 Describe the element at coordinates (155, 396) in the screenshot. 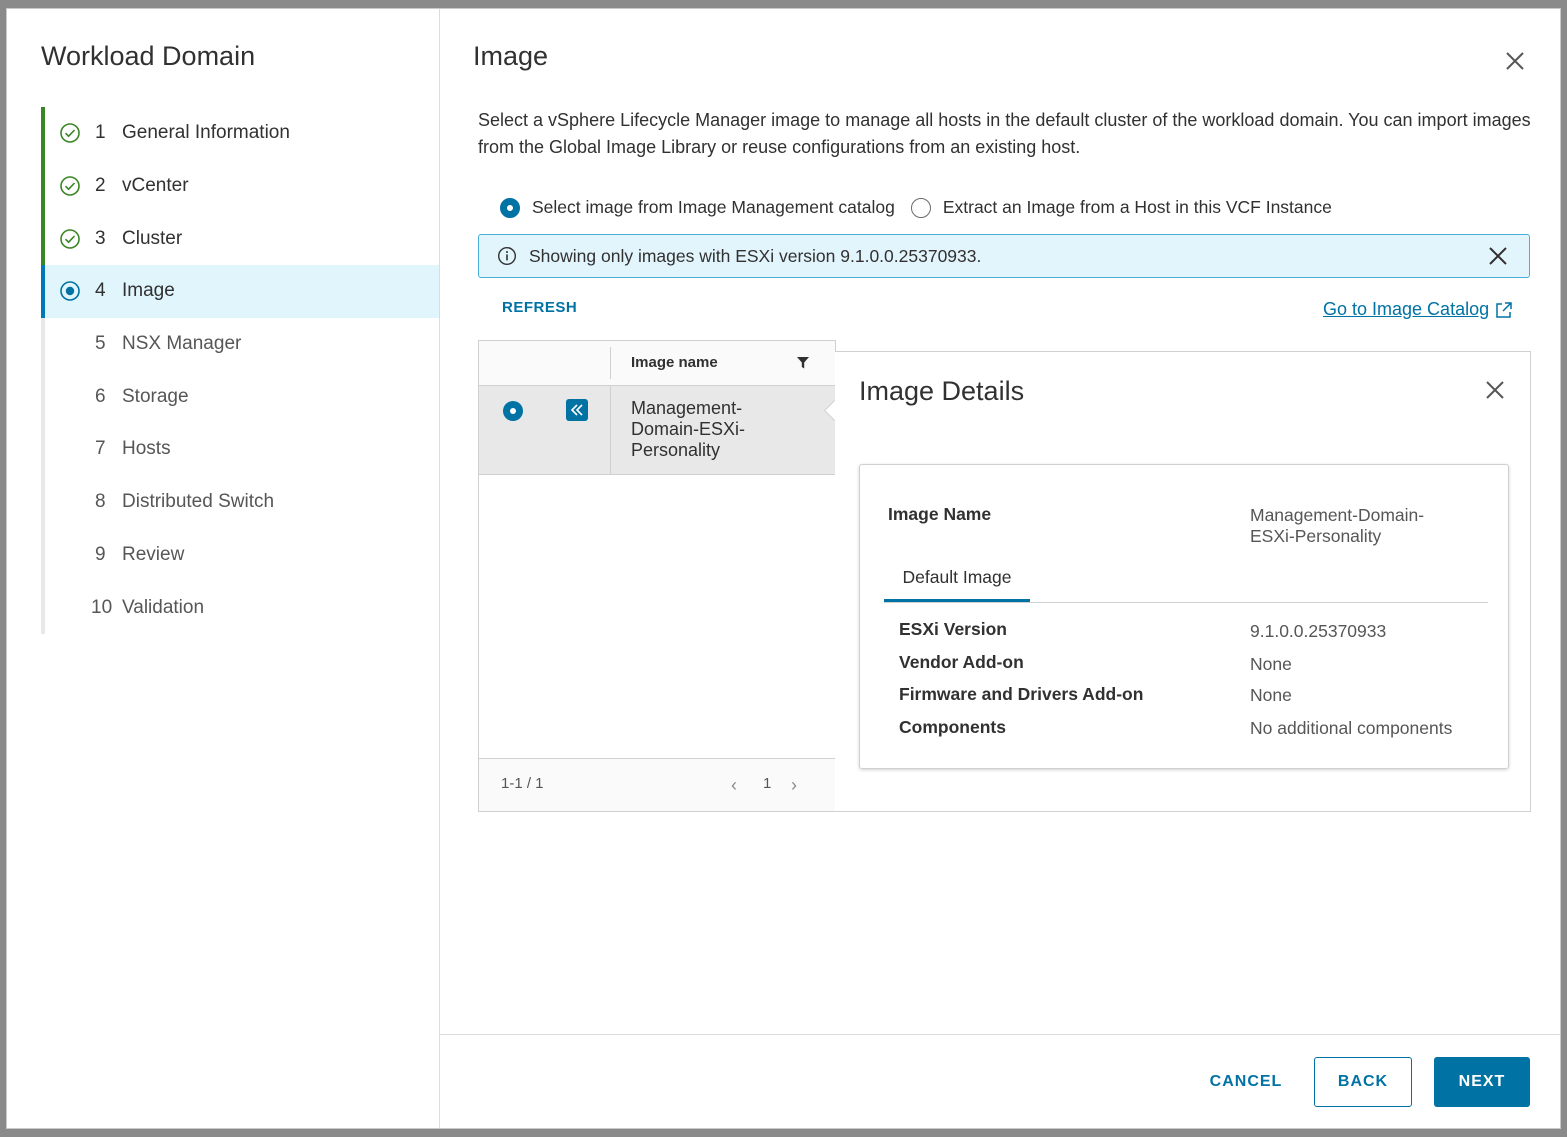

I see `step-label: Storage` at that location.